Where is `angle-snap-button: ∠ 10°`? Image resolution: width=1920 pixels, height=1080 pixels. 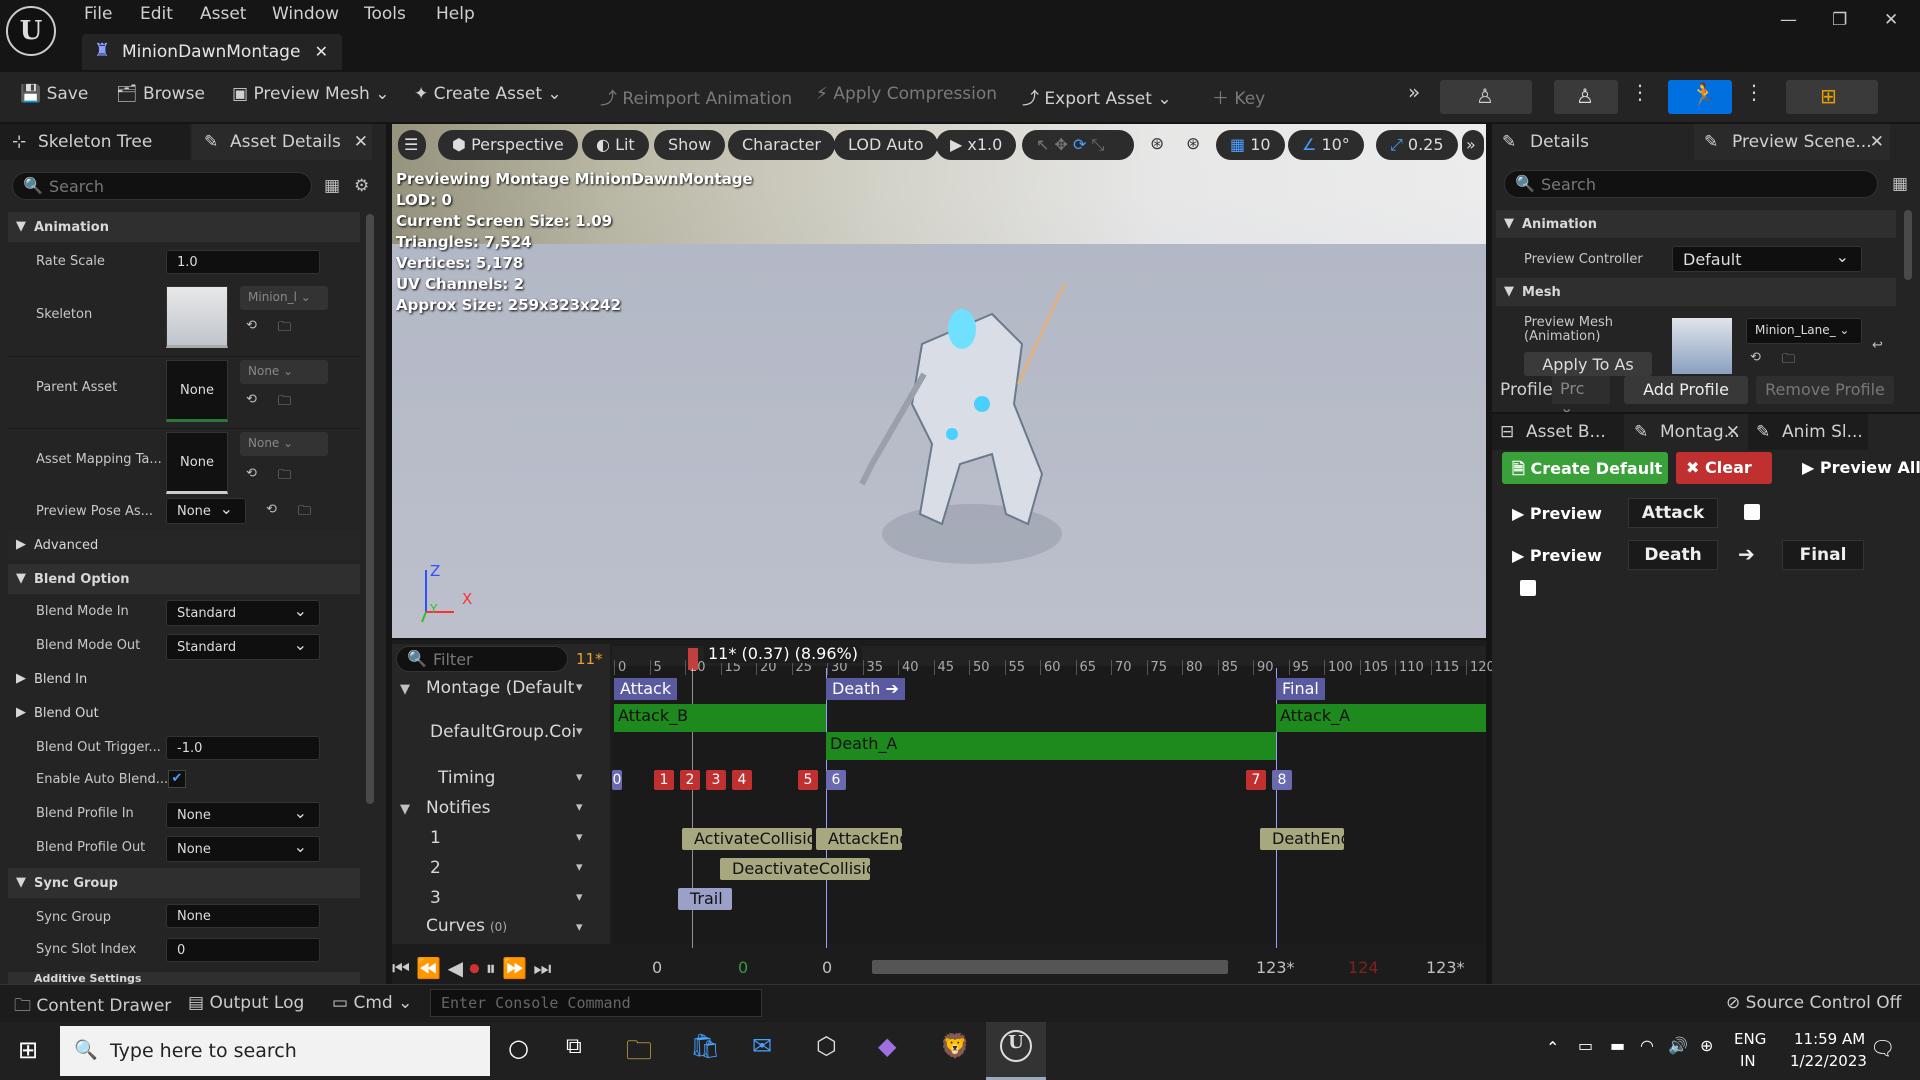
angle-snap-button: ∠ 10° is located at coordinates (1326, 145).